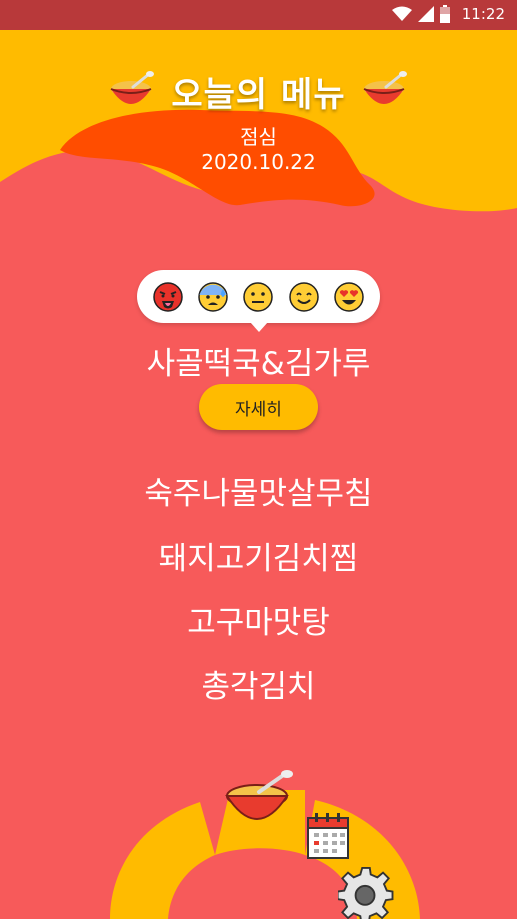 This screenshot has height=919, width=517. Describe the element at coordinates (401, 13) in the screenshot. I see `wifi-icon` at that location.